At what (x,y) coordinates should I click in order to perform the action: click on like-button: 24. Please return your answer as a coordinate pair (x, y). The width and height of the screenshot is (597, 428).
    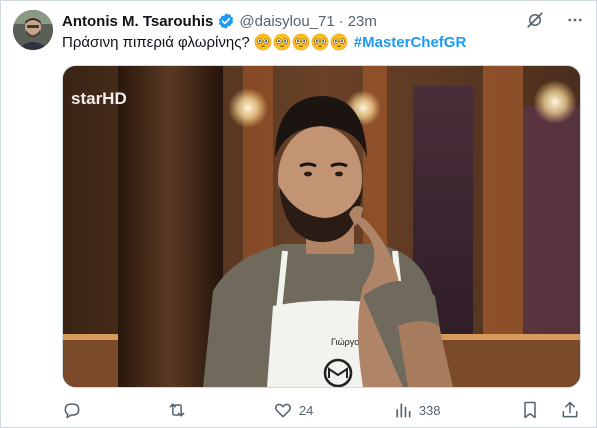
    Looking at the image, I should click on (293, 410).